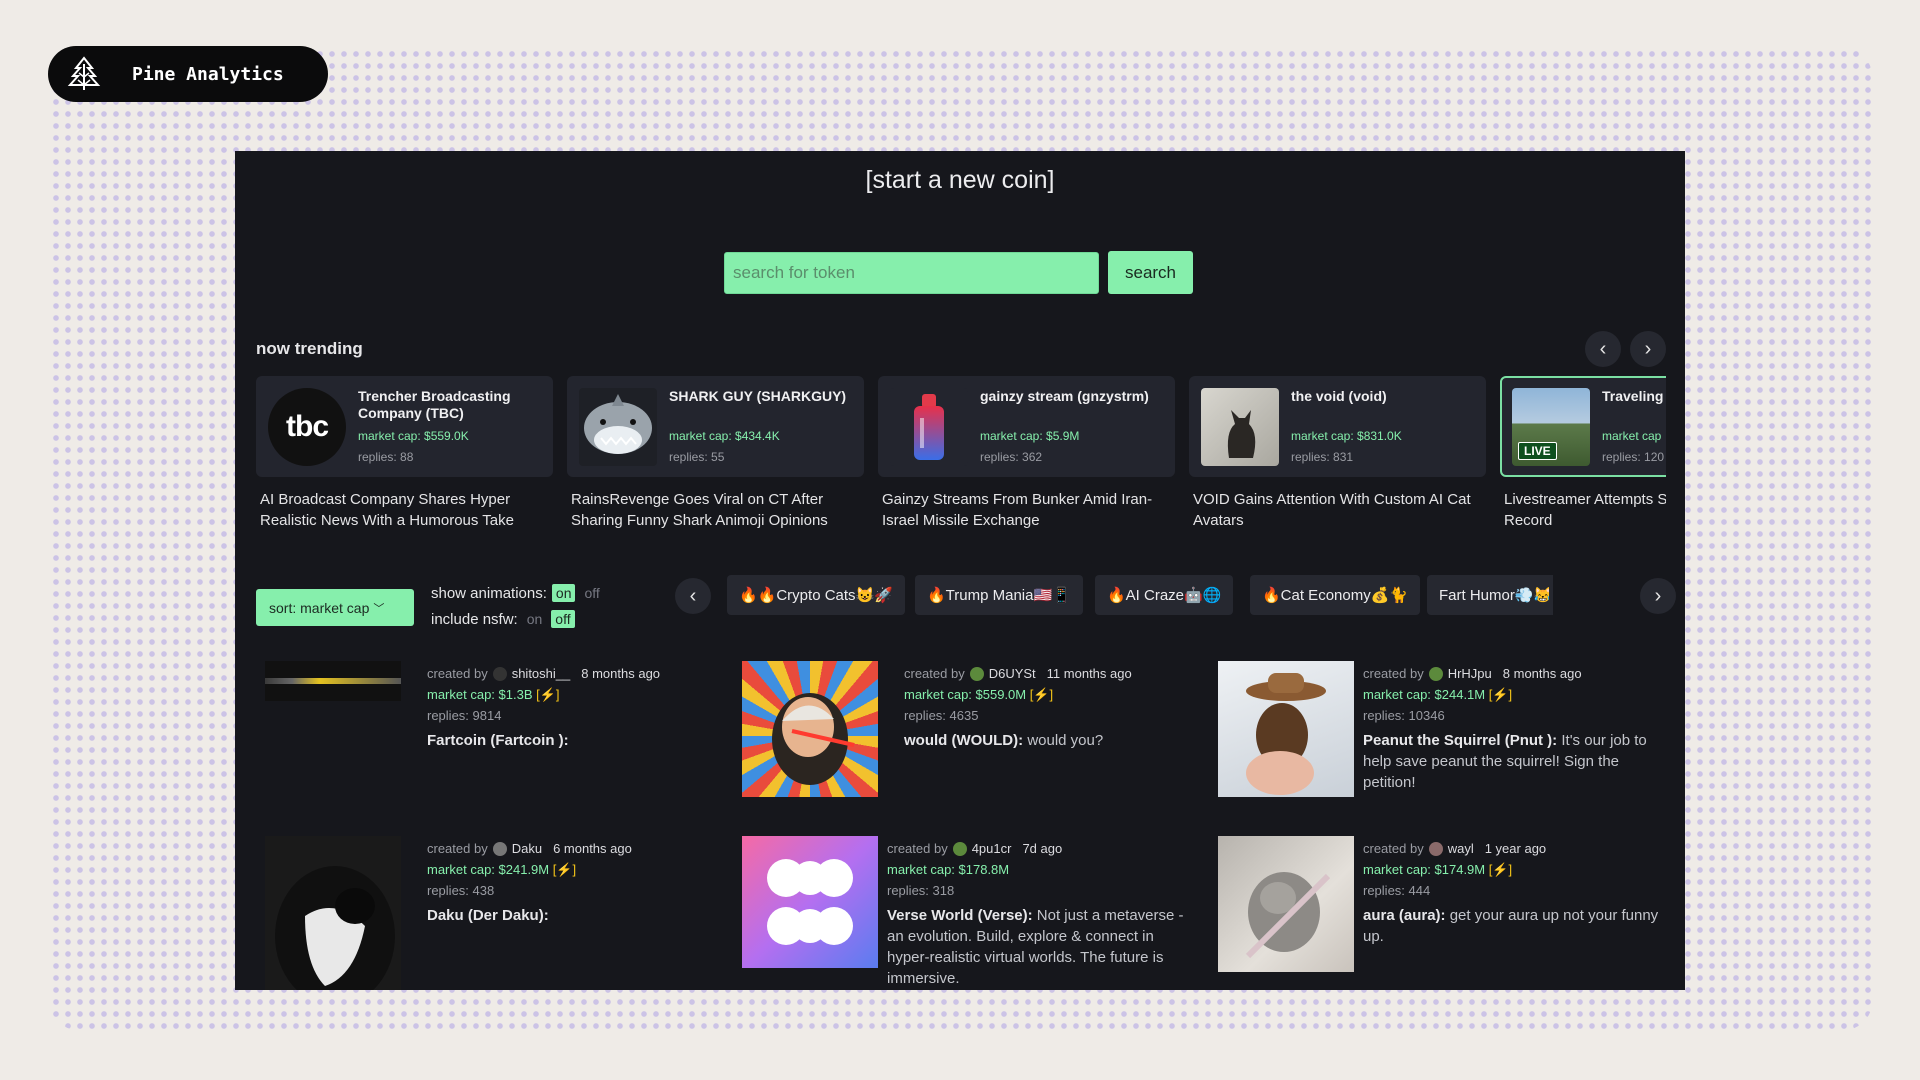 This screenshot has width=1920, height=1080. I want to click on nsfw-toggle-row: include nsfw: on off, so click(503, 619).